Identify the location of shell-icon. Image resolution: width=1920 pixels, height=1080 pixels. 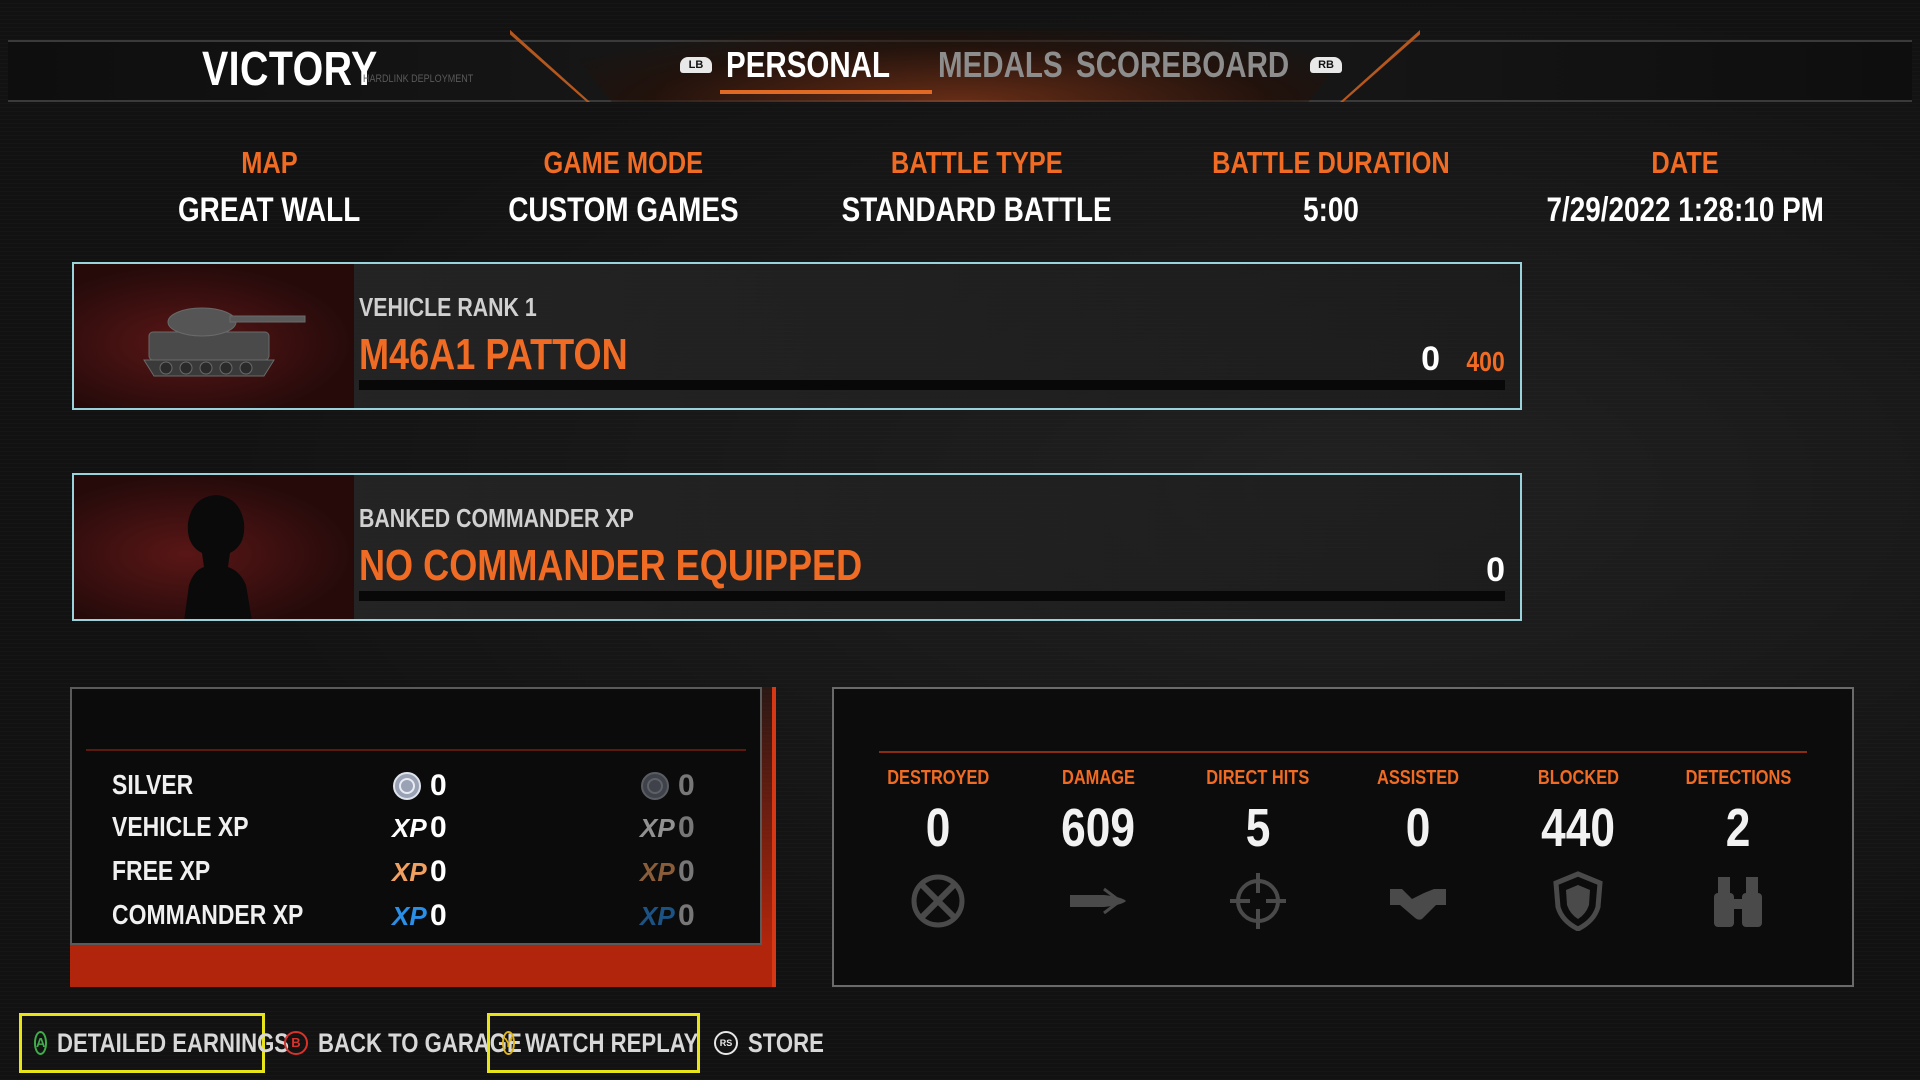
(1098, 901).